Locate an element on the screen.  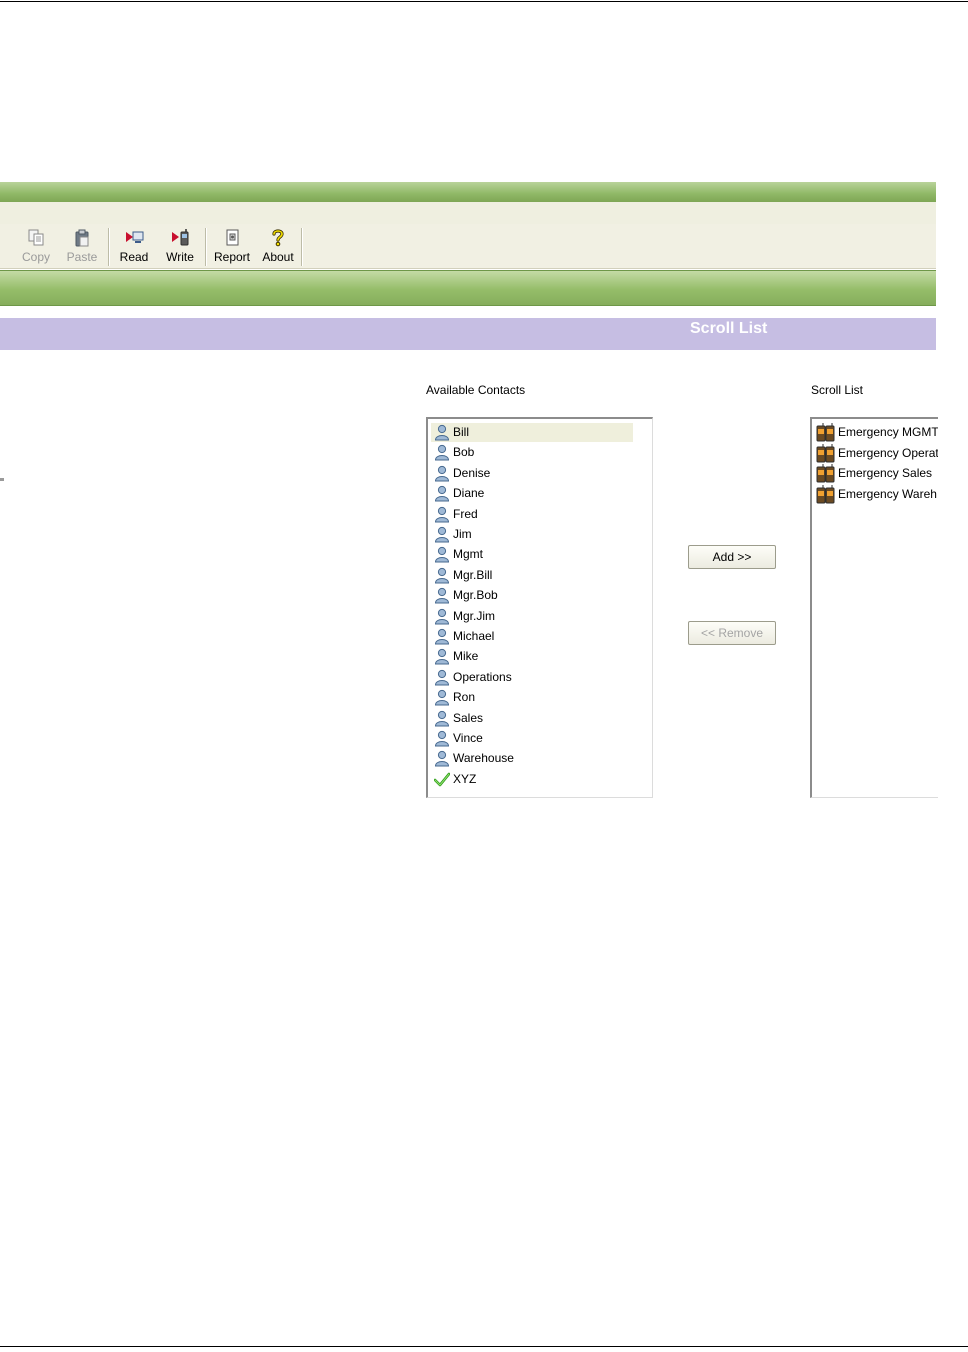
scroll-list-item: Emergency Sales is located at coordinates (873, 473).